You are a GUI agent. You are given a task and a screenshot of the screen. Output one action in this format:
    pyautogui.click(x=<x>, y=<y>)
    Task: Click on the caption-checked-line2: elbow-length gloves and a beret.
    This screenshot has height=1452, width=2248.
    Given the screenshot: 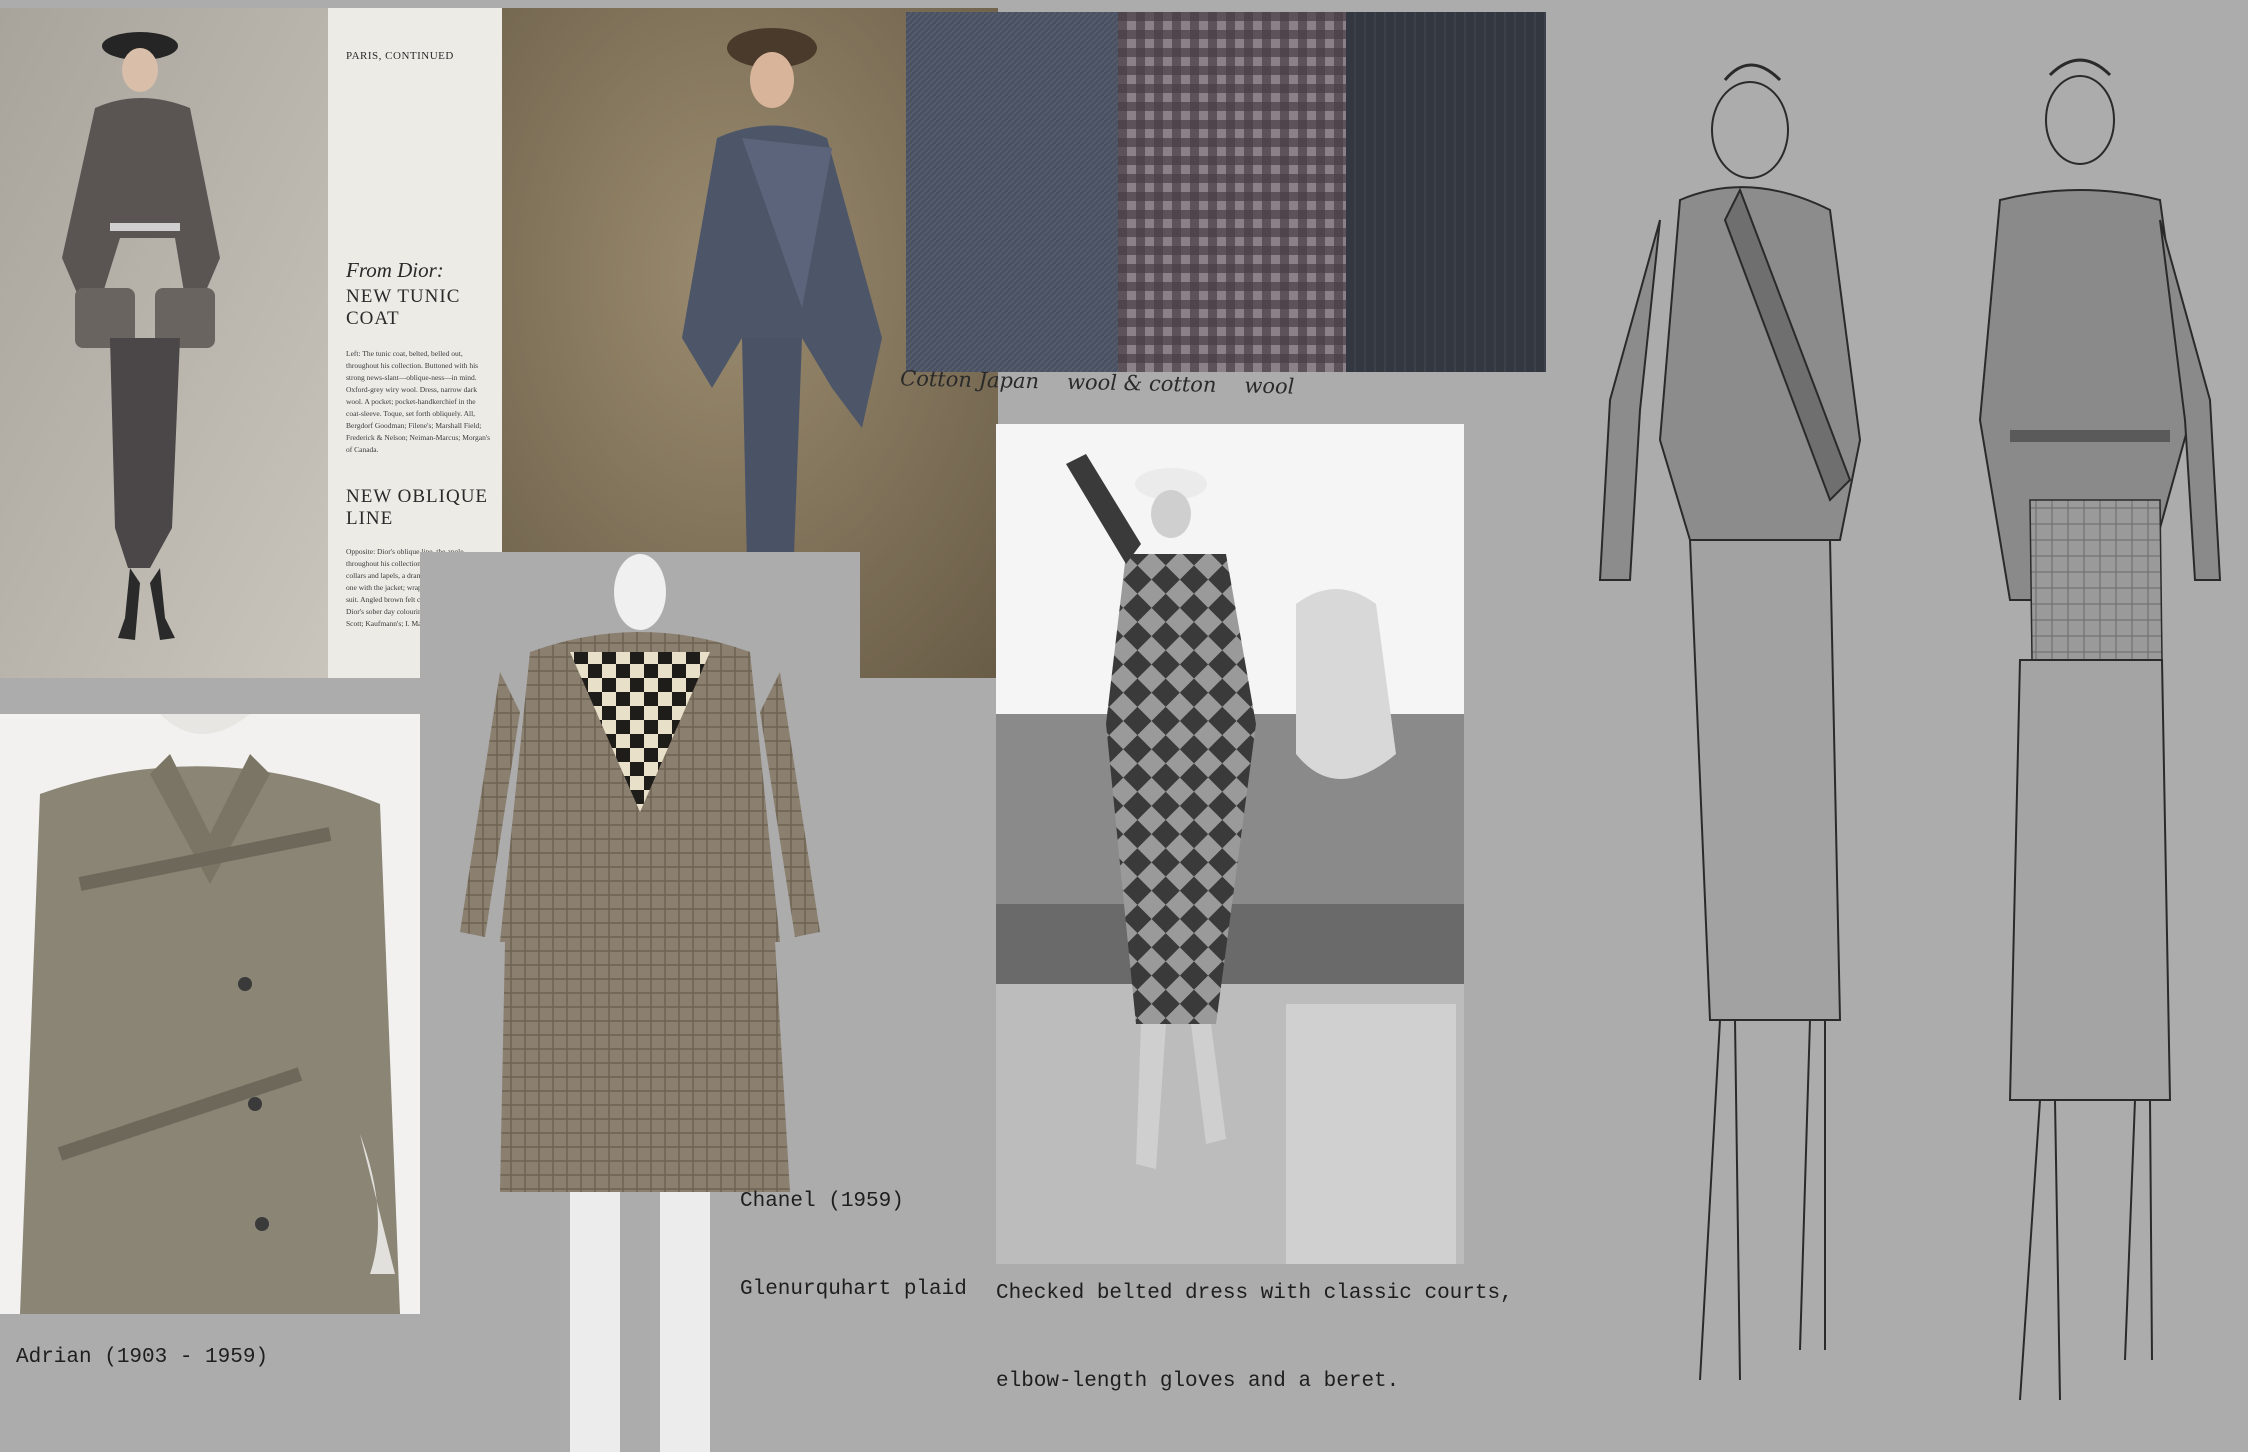 What is the action you would take?
    pyautogui.click(x=1198, y=1381)
    